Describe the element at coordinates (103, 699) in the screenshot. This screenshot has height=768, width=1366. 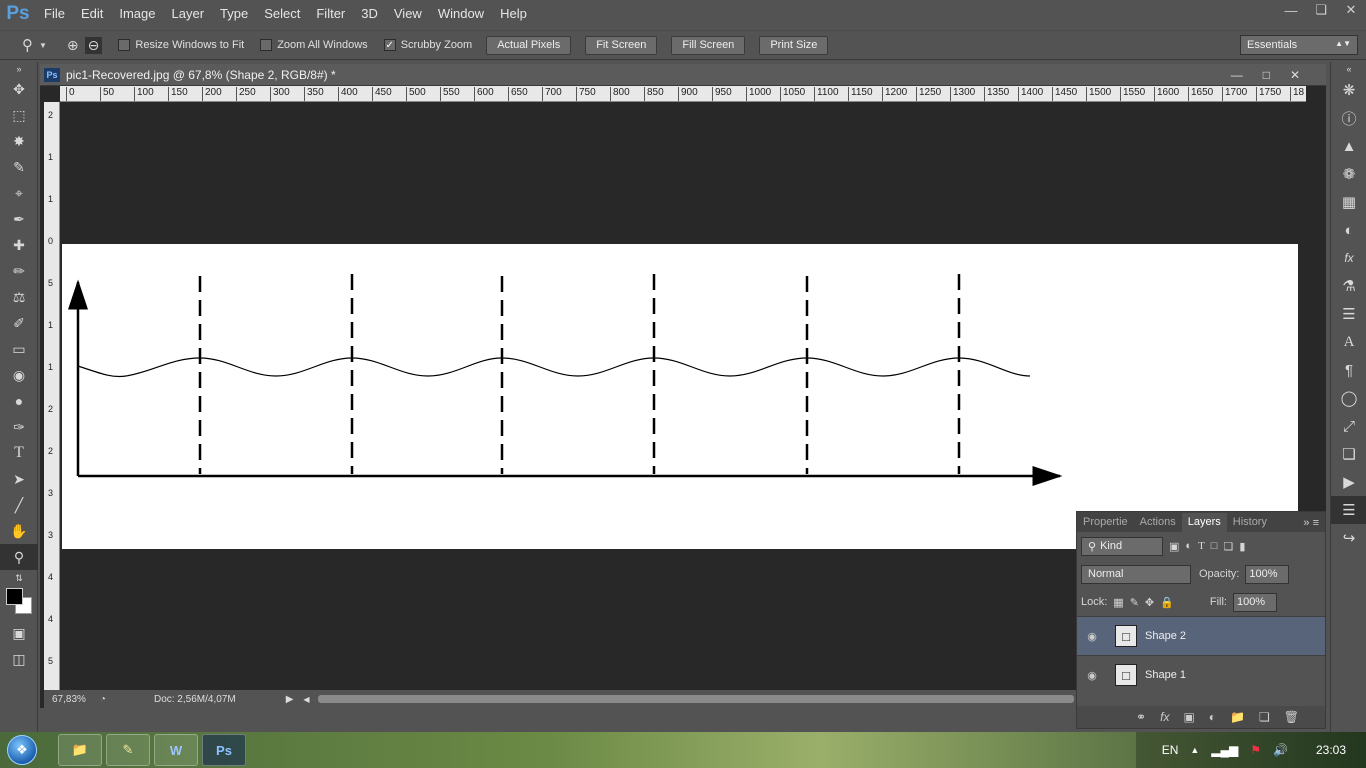
I see `status-info-icon: ◔` at that location.